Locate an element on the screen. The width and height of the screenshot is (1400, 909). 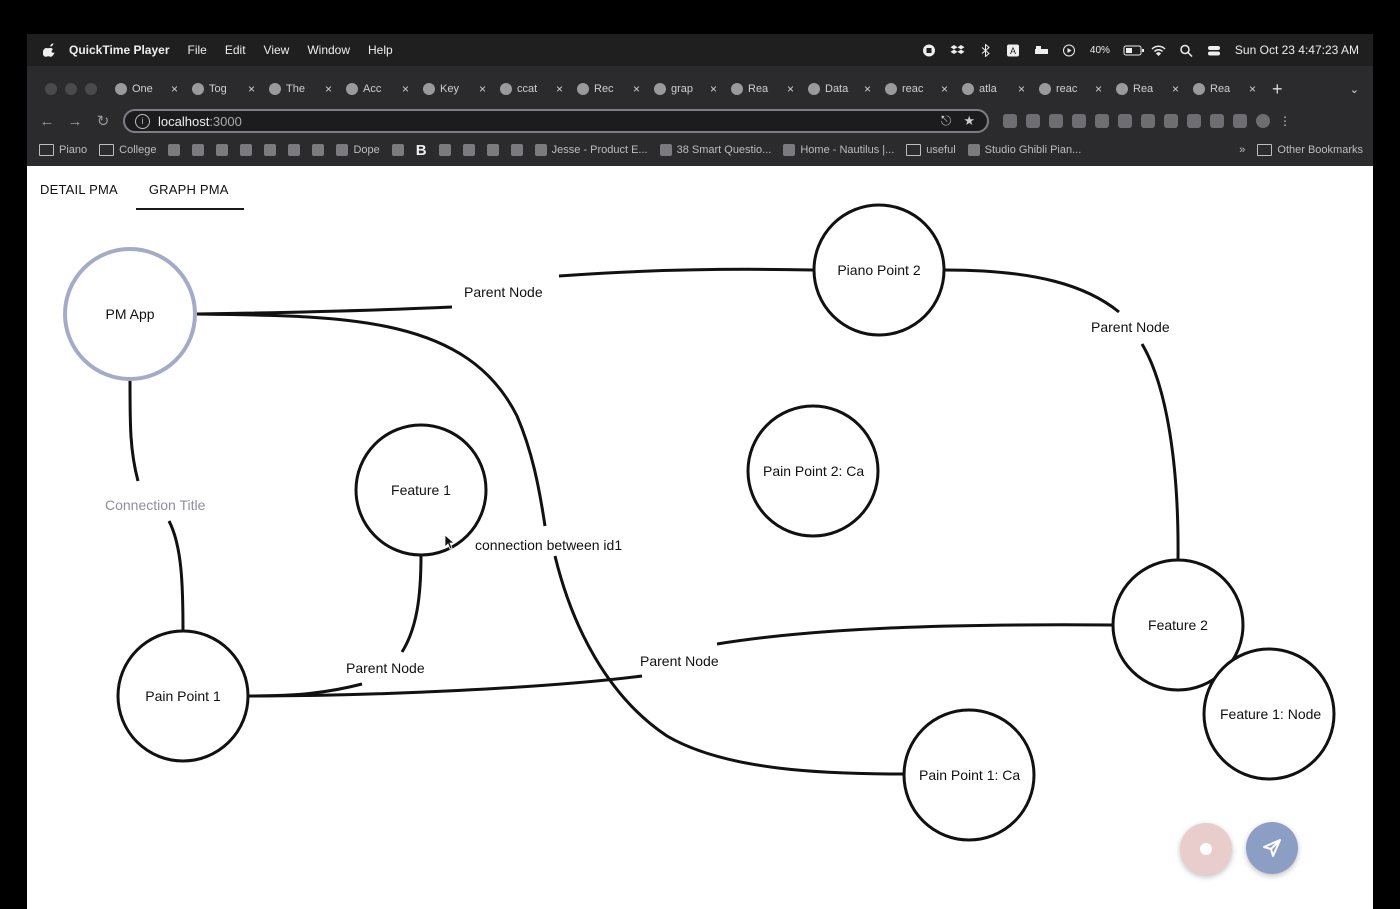
bookmark-item: useful is located at coordinates (931, 150).